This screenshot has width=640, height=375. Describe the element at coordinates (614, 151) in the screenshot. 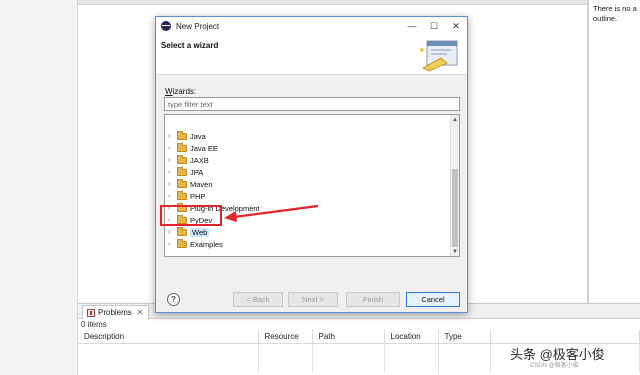

I see `outline-panel: There is no a outline.` at that location.